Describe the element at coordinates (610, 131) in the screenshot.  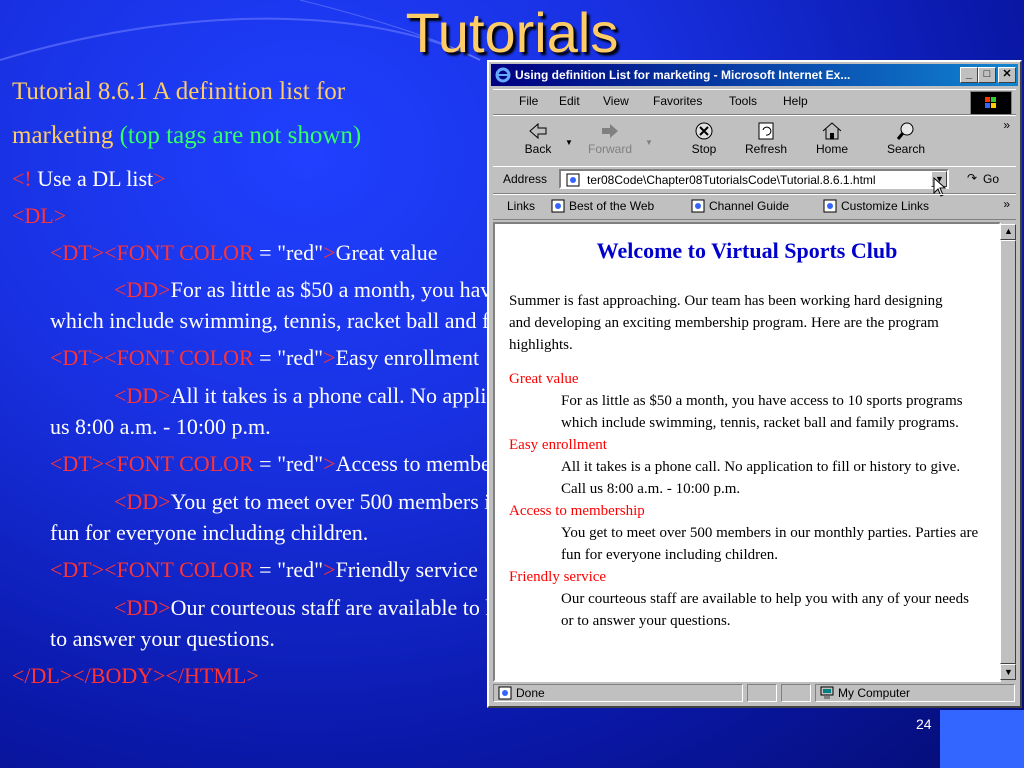
I see `forward-arrow-icon` at that location.